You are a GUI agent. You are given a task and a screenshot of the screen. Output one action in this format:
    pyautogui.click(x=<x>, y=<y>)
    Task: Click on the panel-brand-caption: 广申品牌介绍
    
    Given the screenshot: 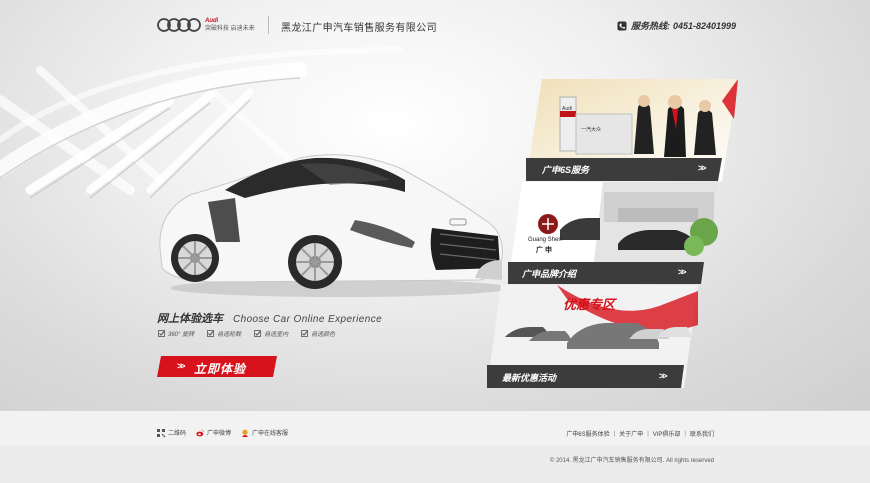 What is the action you would take?
    pyautogui.click(x=549, y=274)
    